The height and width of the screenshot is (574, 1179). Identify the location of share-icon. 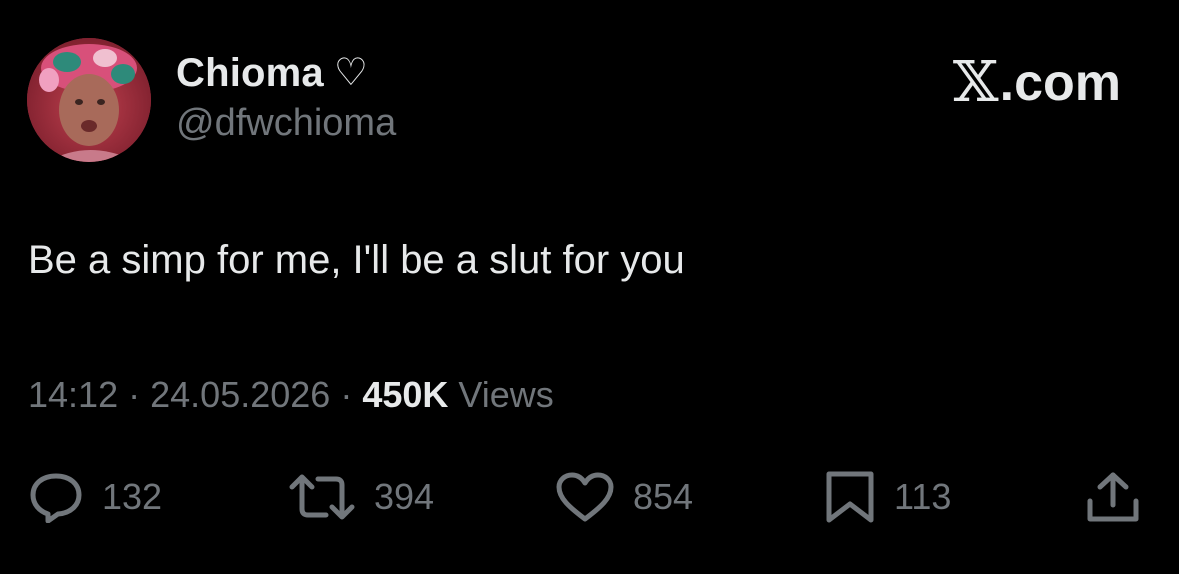
(1113, 497).